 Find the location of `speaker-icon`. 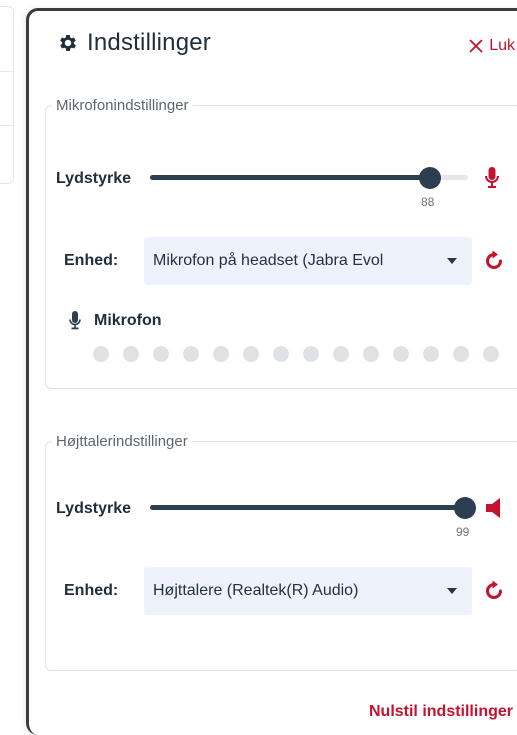

speaker-icon is located at coordinates (495, 508).